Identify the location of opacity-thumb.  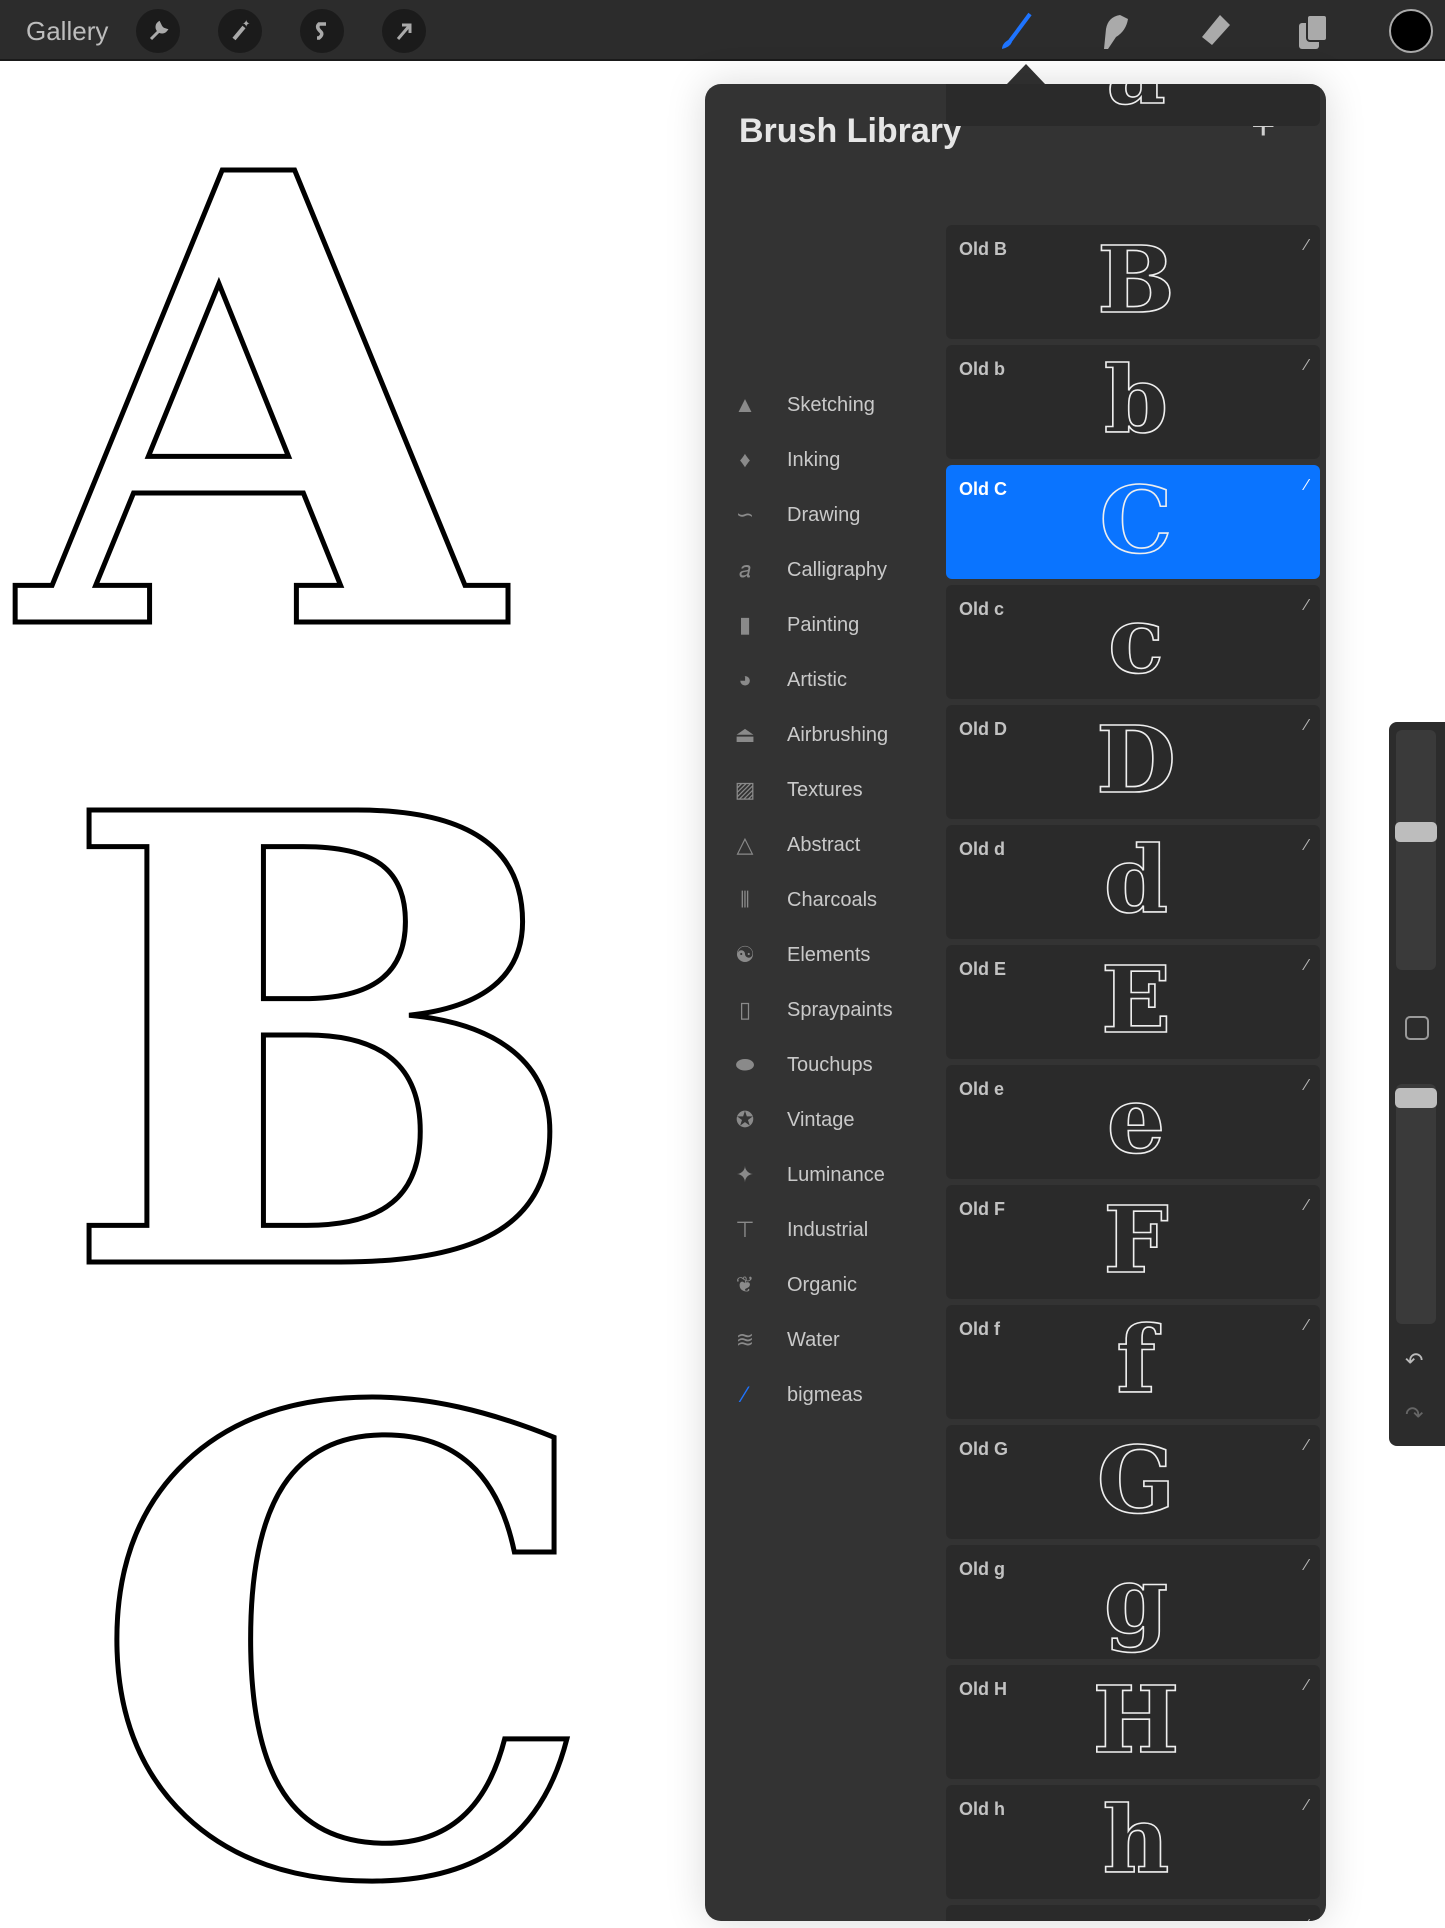
(1416, 1098).